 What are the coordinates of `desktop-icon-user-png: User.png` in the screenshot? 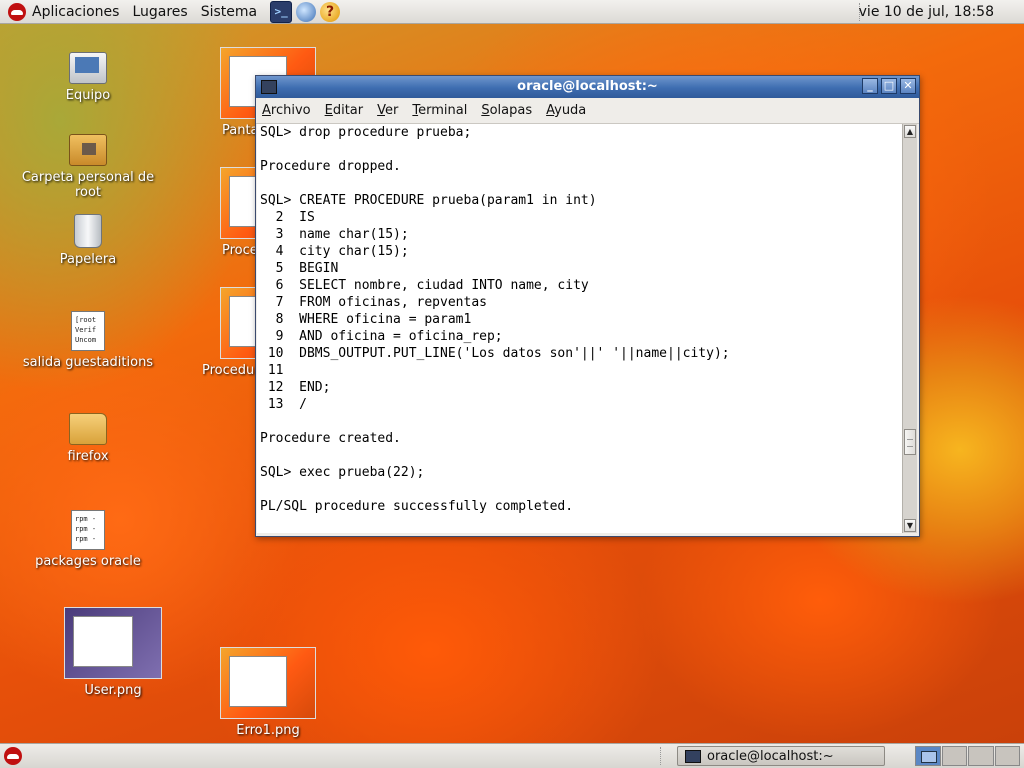 It's located at (113, 652).